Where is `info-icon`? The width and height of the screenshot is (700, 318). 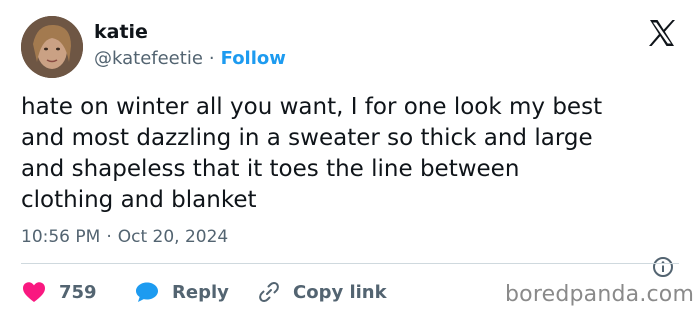 info-icon is located at coordinates (663, 267).